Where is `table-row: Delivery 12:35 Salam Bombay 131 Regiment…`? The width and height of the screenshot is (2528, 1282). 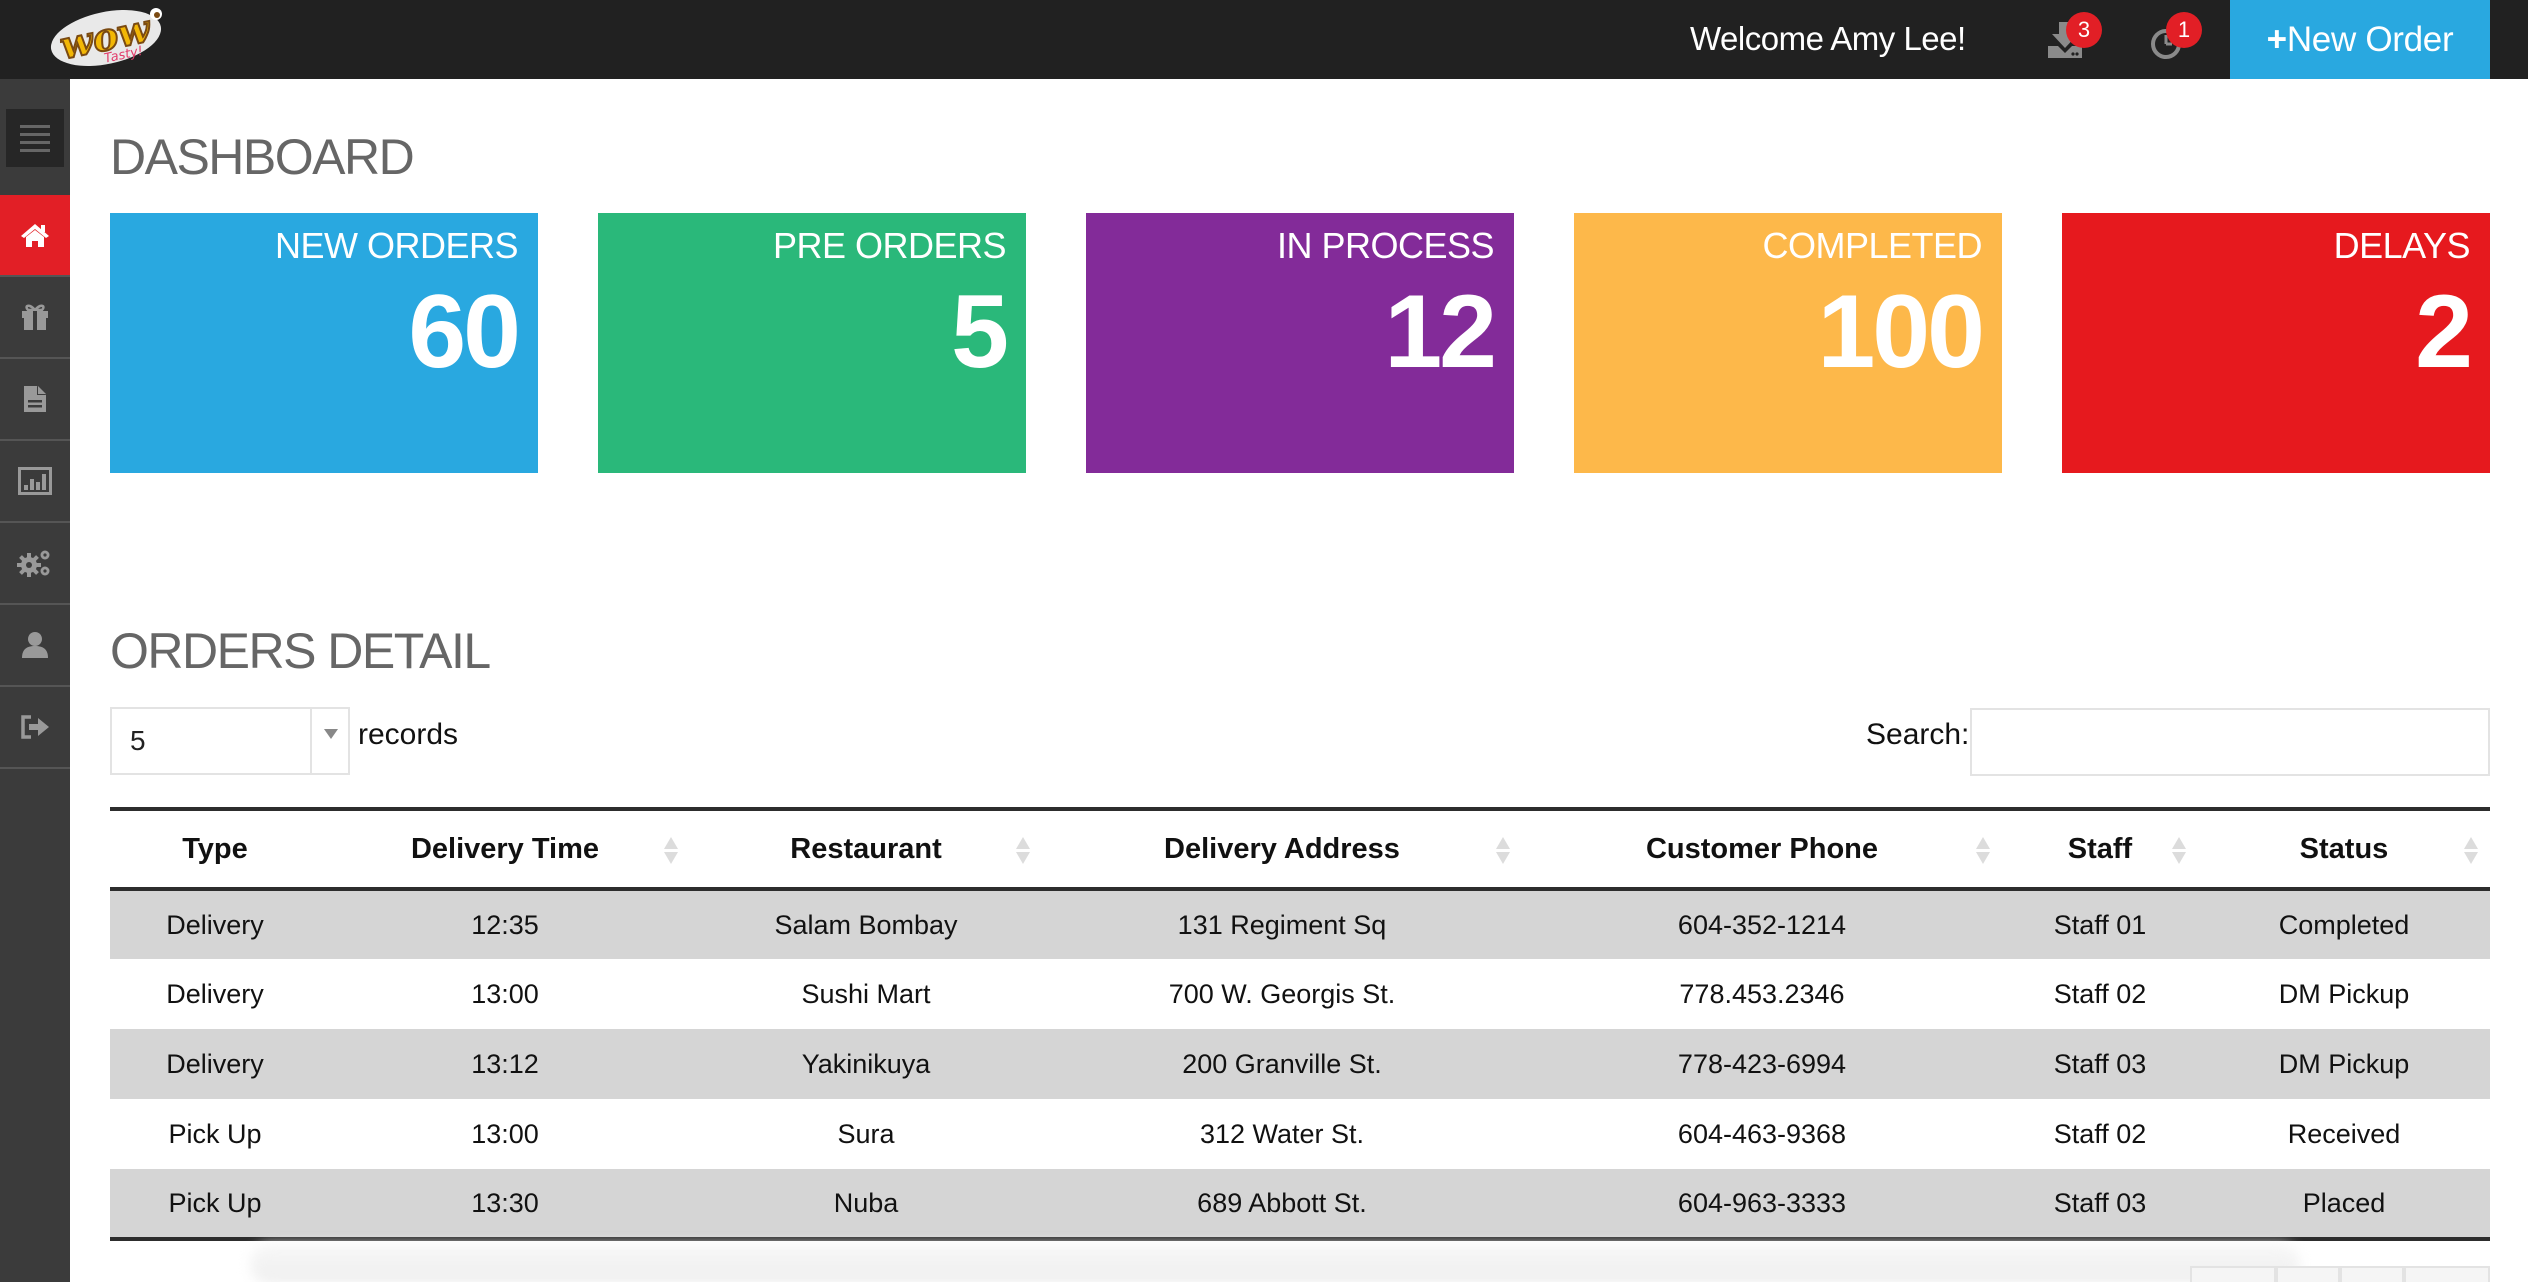
table-row: Delivery 12:35 Salam Bombay 131 Regiment… is located at coordinates (1300, 924).